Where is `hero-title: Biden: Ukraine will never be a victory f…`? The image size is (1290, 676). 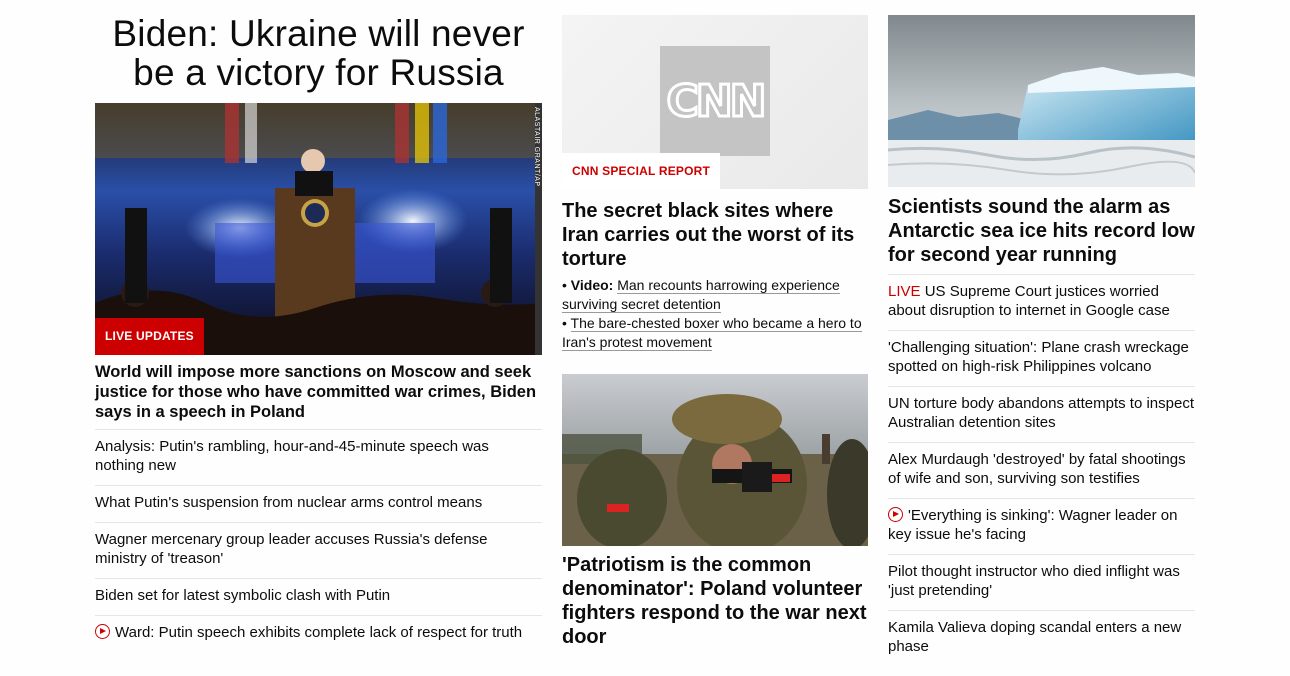 hero-title: Biden: Ukraine will never be a victory f… is located at coordinates (318, 53).